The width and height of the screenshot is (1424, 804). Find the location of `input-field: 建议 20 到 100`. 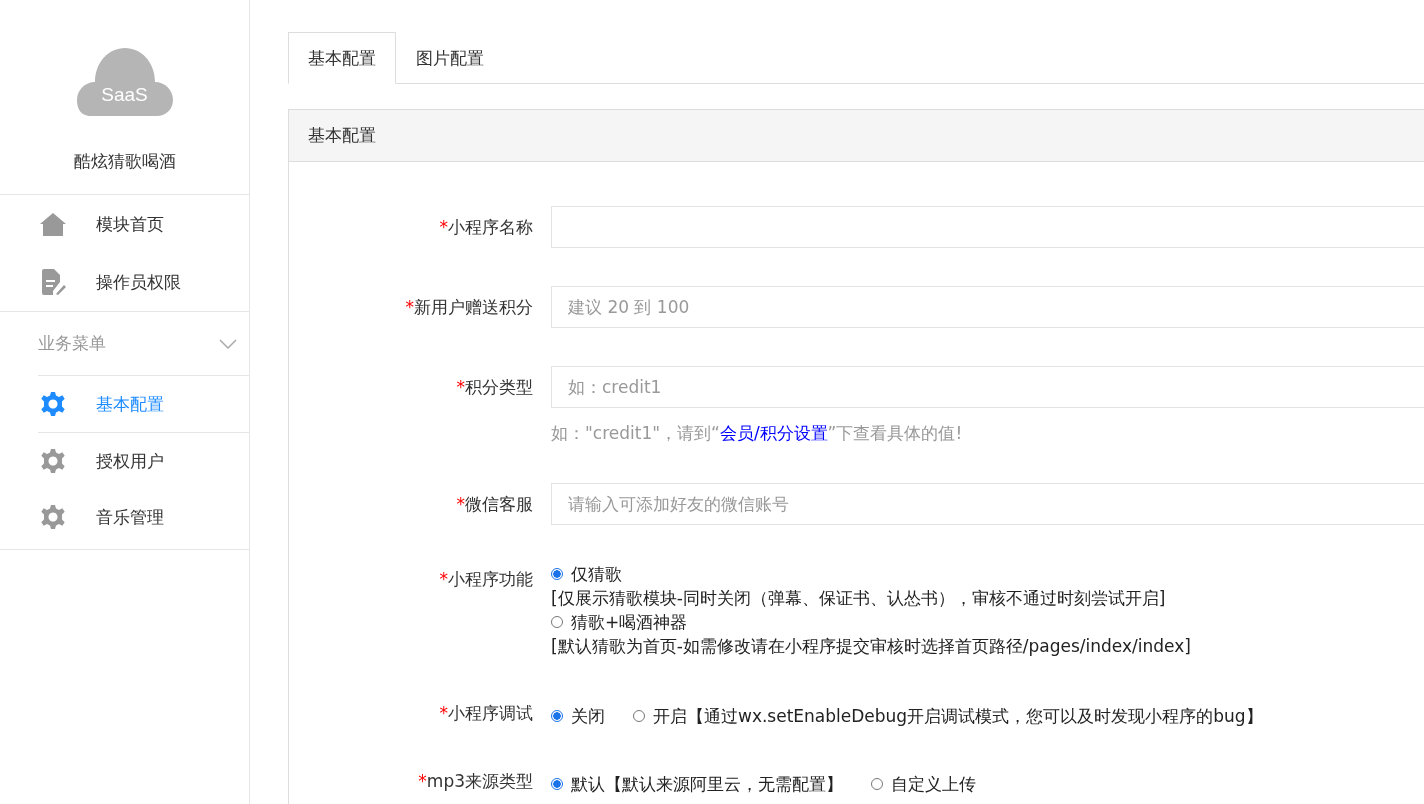

input-field: 建议 20 到 100 is located at coordinates (987, 307).